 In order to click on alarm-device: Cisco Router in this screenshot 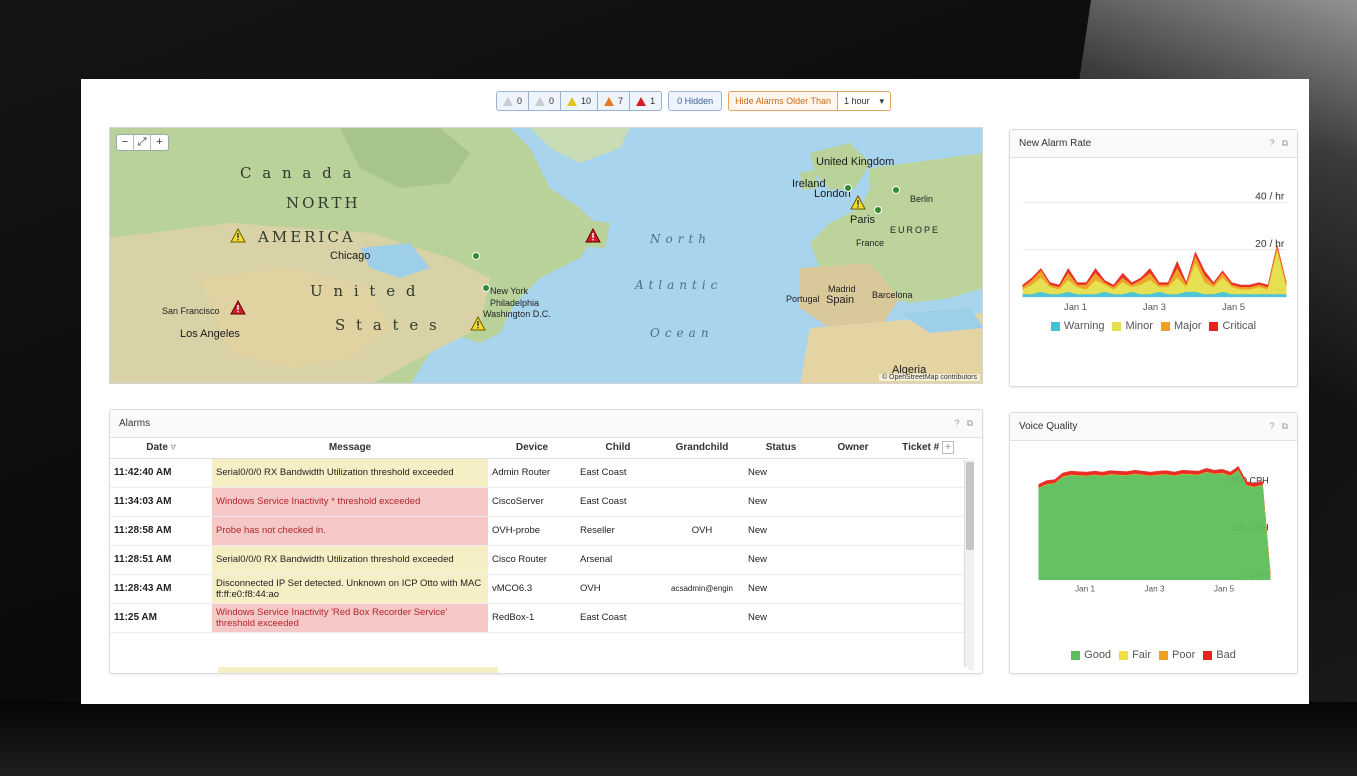, I will do `click(532, 560)`.